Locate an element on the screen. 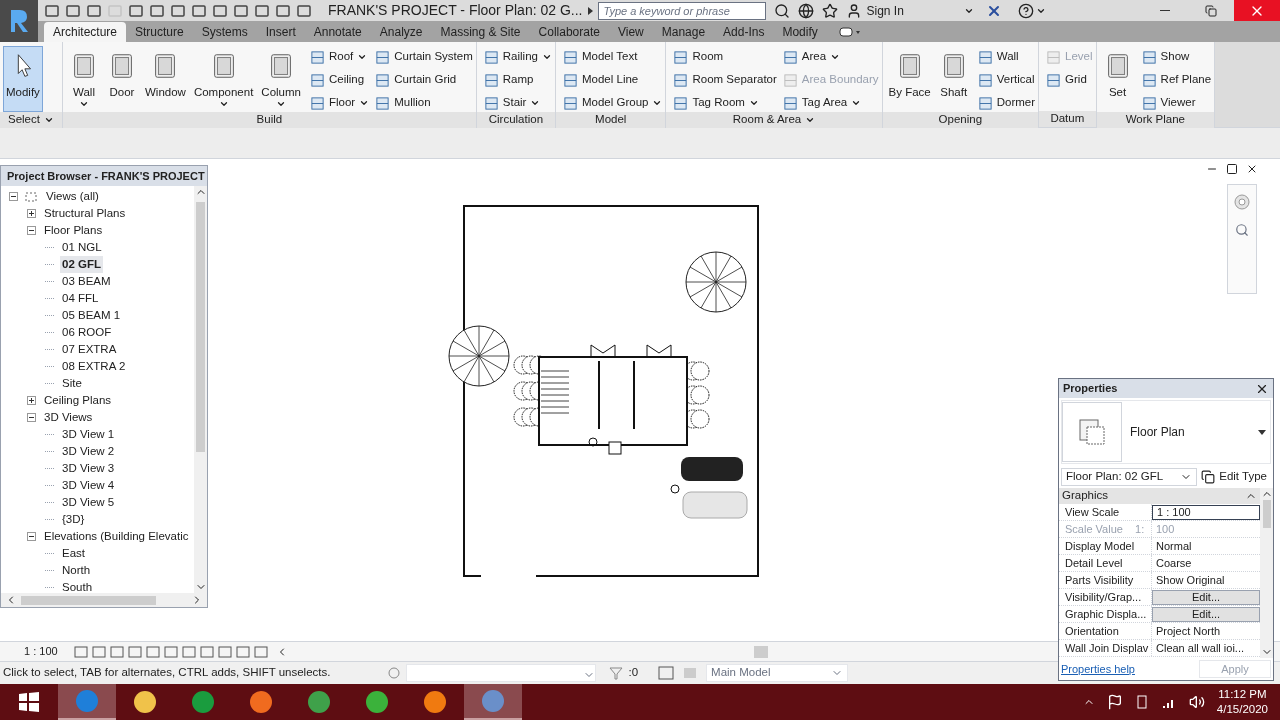  ribbon-button: Model Line is located at coordinates (612, 80).